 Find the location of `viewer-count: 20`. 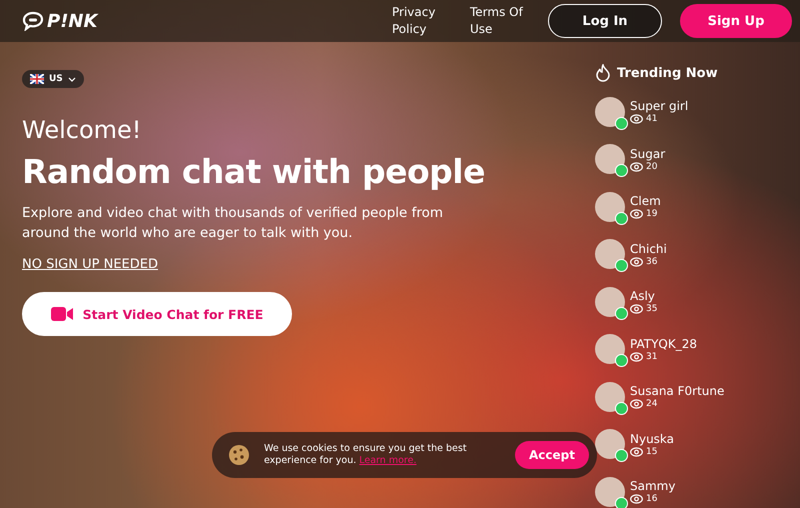

viewer-count: 20 is located at coordinates (652, 167).